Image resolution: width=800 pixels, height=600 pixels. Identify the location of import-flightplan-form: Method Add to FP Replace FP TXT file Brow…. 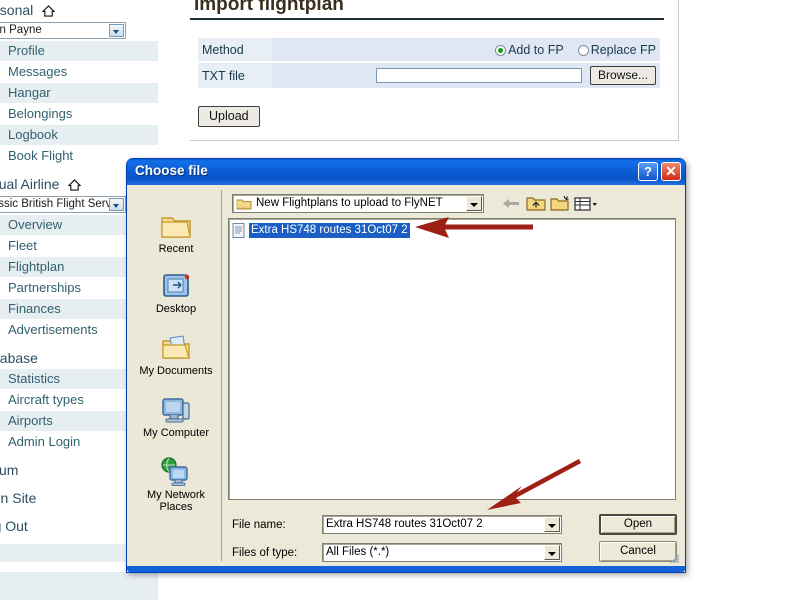
(429, 64).